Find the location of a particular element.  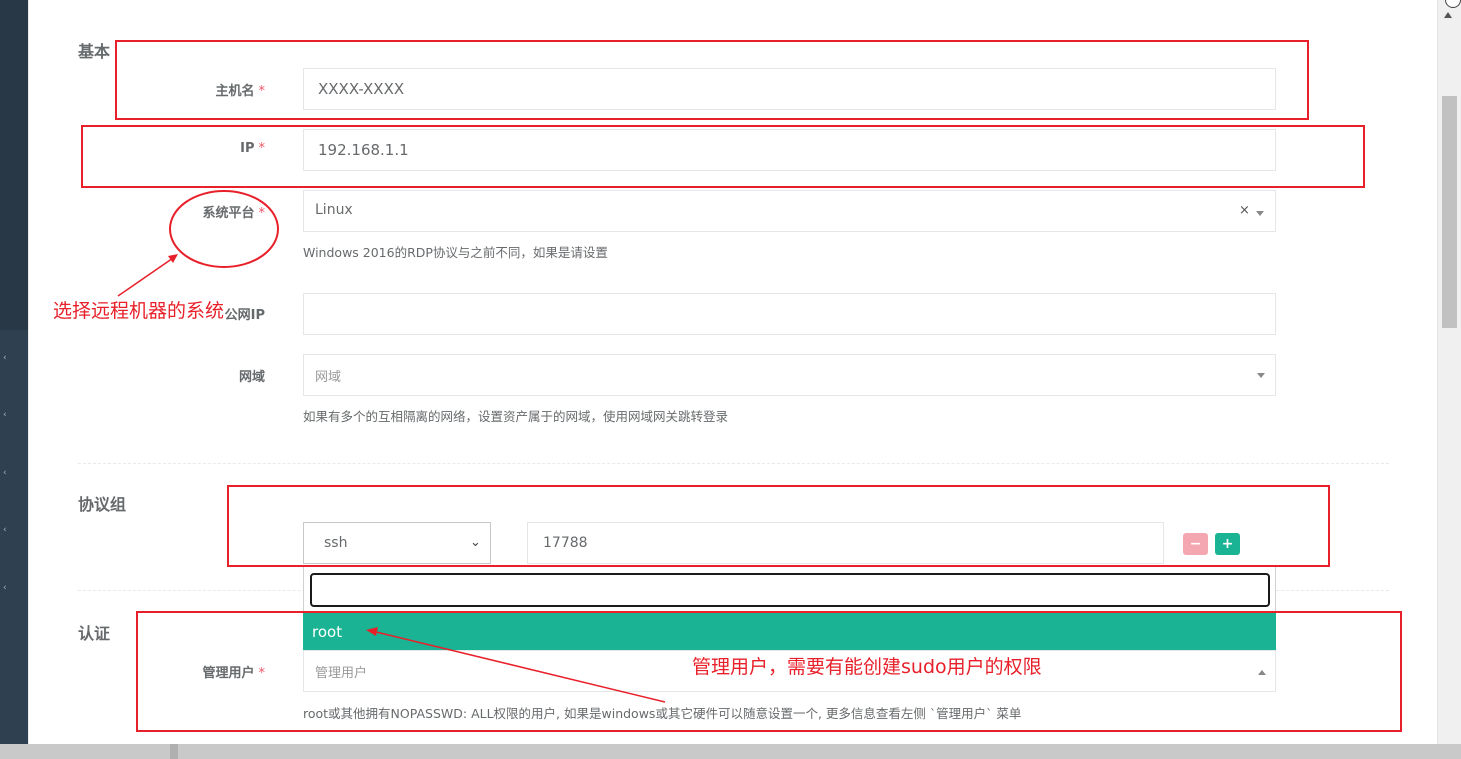

domain-label: 网域 is located at coordinates (251, 377).